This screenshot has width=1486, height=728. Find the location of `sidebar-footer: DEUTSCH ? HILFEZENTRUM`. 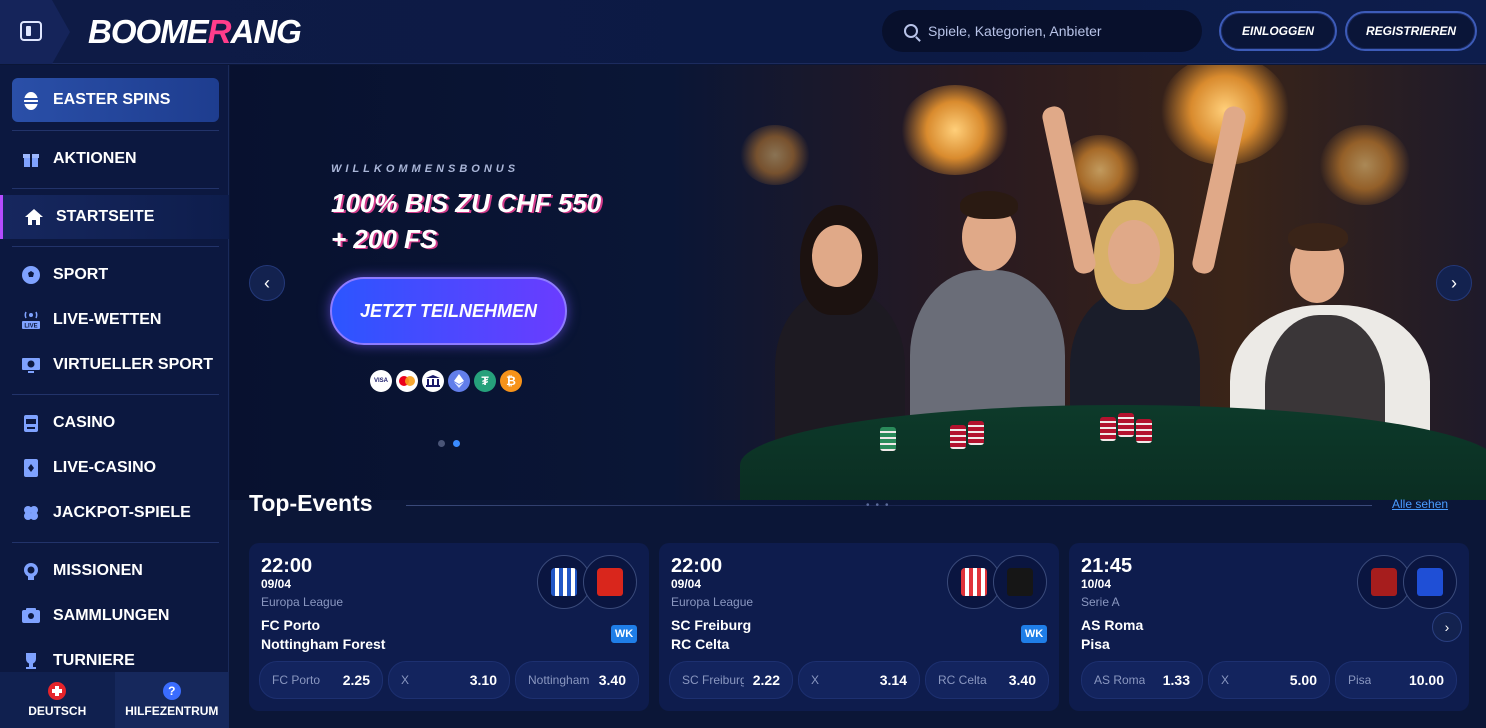

sidebar-footer: DEUTSCH ? HILFEZENTRUM is located at coordinates (114, 700).